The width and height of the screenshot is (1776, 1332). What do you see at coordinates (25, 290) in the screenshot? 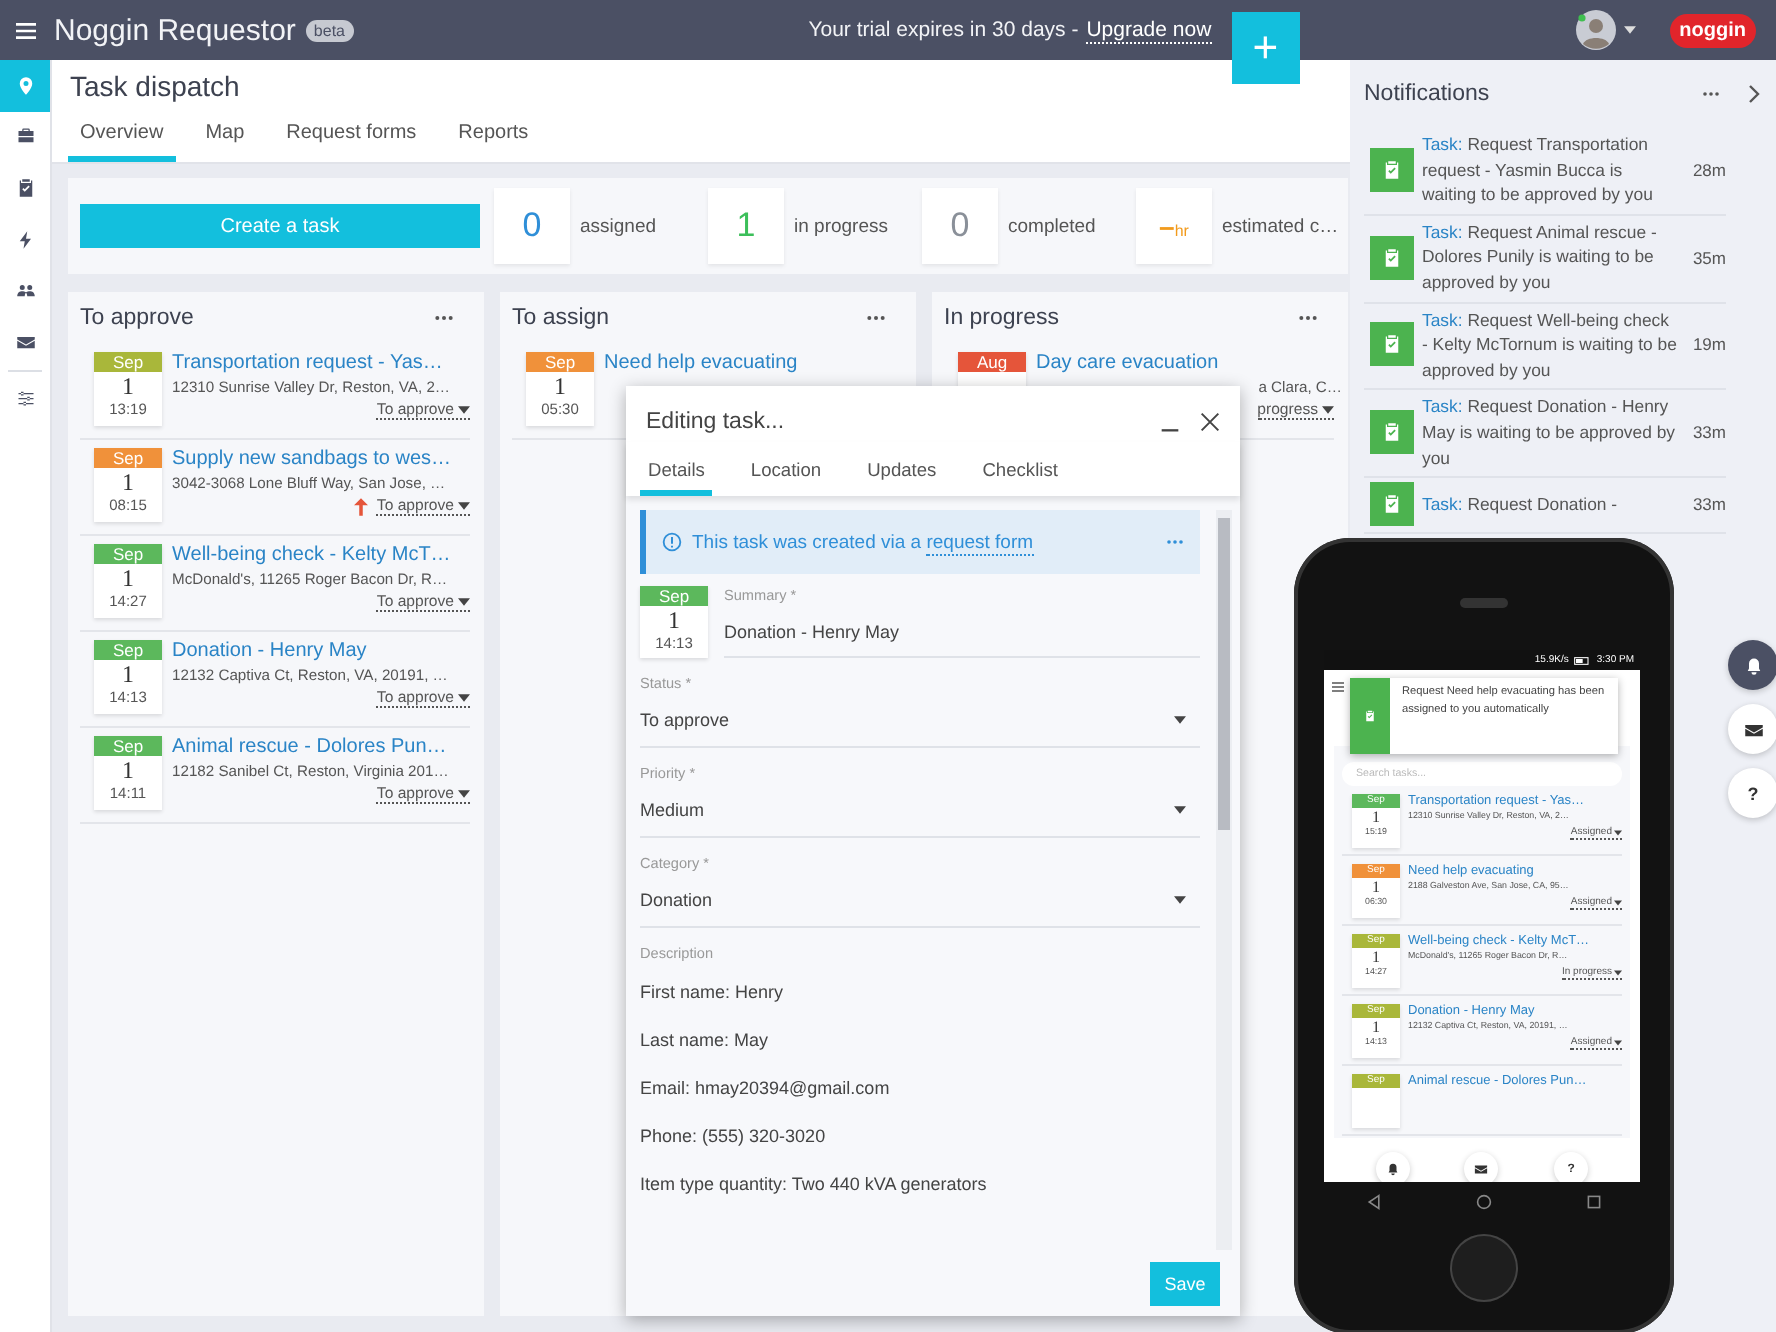
I see `people-icon` at bounding box center [25, 290].